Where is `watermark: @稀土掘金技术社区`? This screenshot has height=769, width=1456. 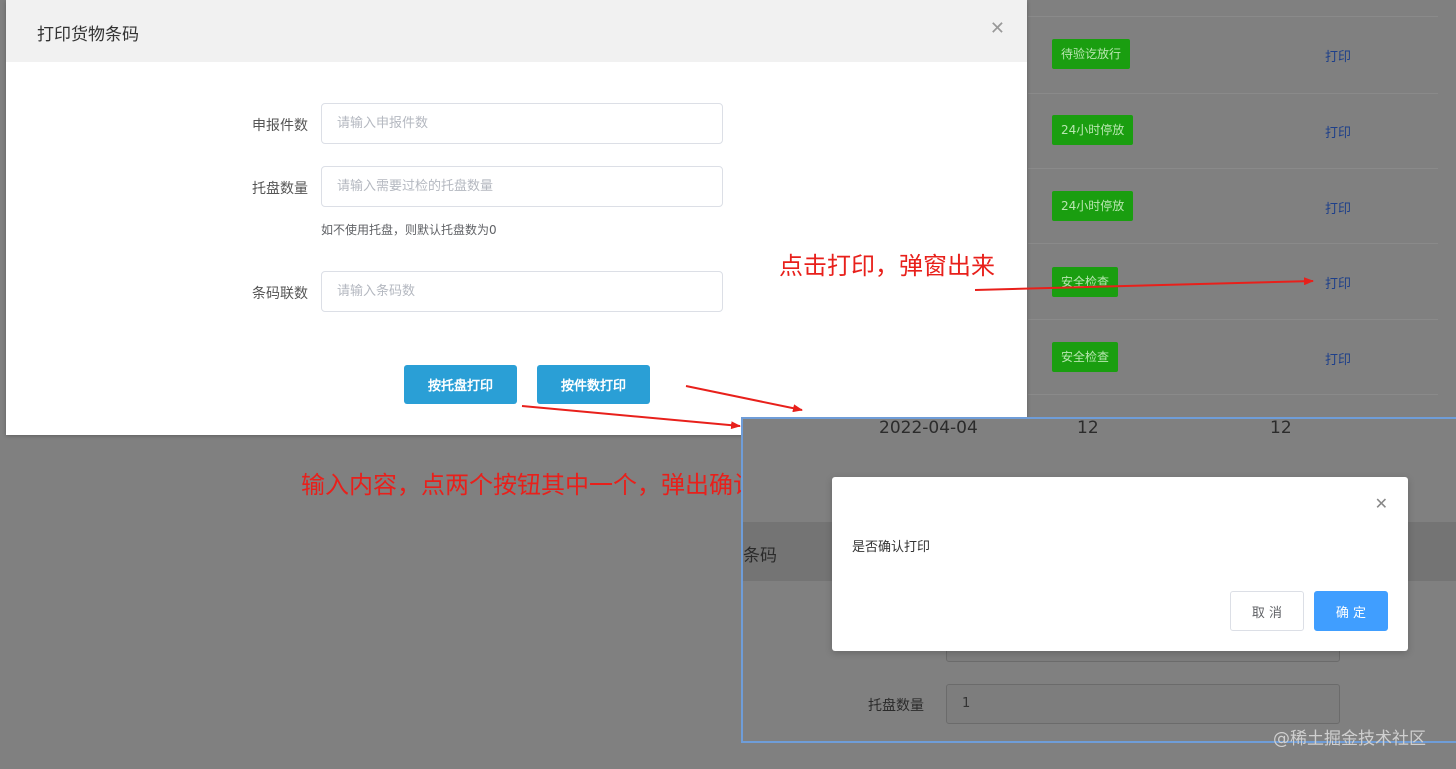 watermark: @稀土掘金技术社区 is located at coordinates (1349, 739).